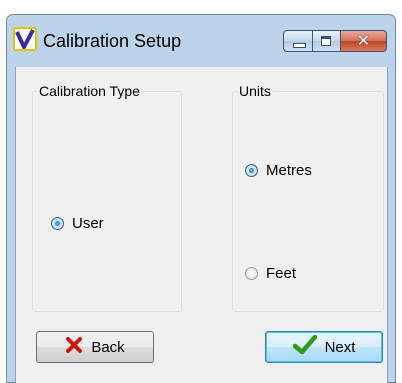 The height and width of the screenshot is (383, 402). I want to click on caption-buttons: ✕, so click(335, 41).